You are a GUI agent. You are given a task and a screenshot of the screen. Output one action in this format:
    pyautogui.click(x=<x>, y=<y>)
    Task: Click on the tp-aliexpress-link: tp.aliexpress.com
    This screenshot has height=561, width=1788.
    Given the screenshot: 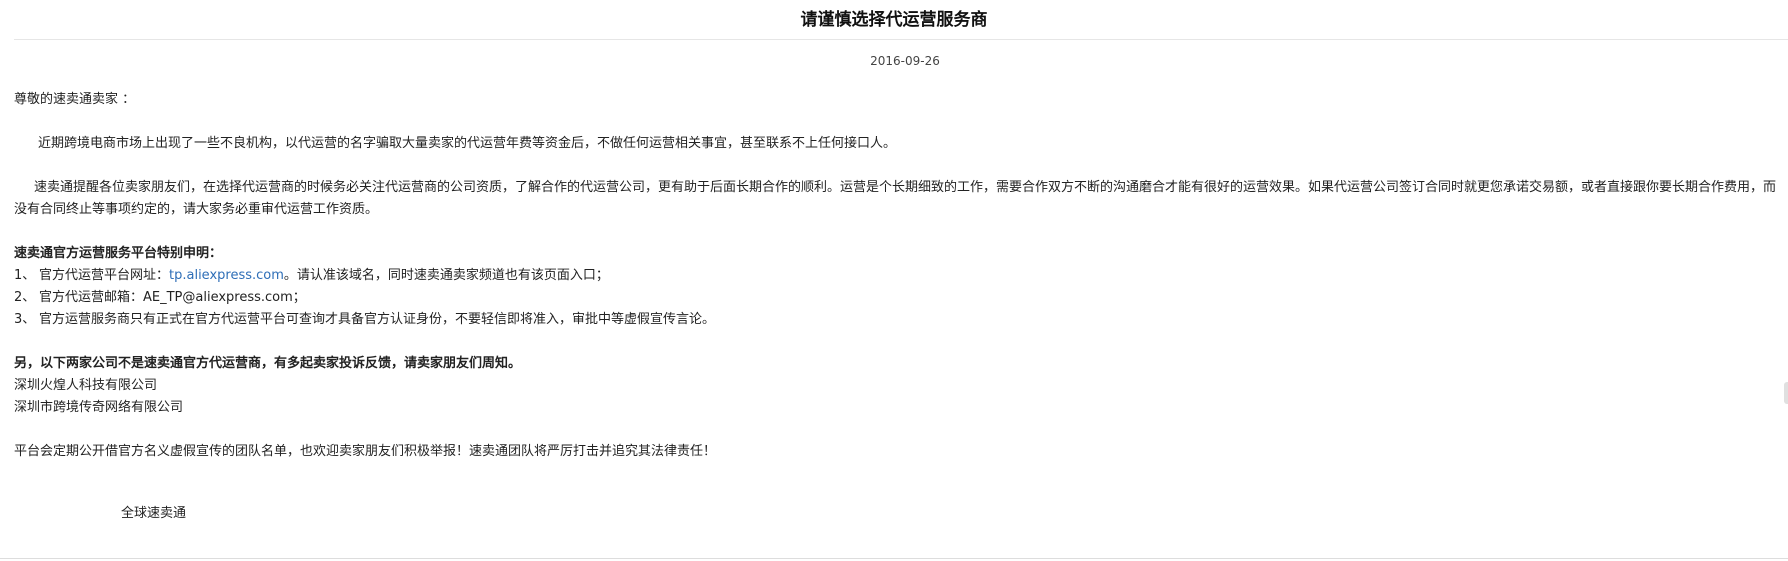 What is the action you would take?
    pyautogui.click(x=226, y=275)
    